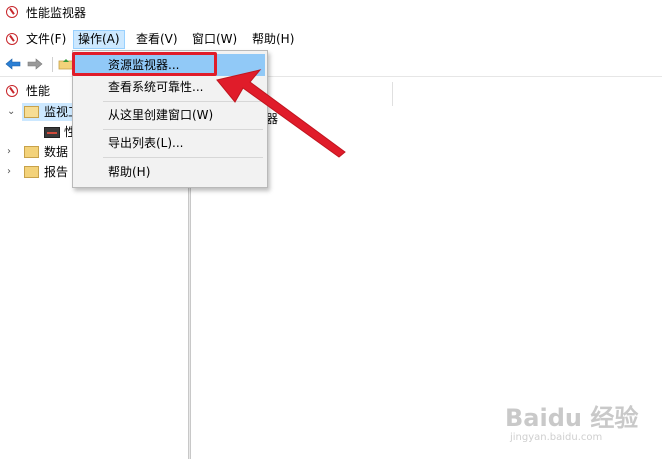 The image size is (662, 459). What do you see at coordinates (392, 94) in the screenshot?
I see `column-separator` at bounding box center [392, 94].